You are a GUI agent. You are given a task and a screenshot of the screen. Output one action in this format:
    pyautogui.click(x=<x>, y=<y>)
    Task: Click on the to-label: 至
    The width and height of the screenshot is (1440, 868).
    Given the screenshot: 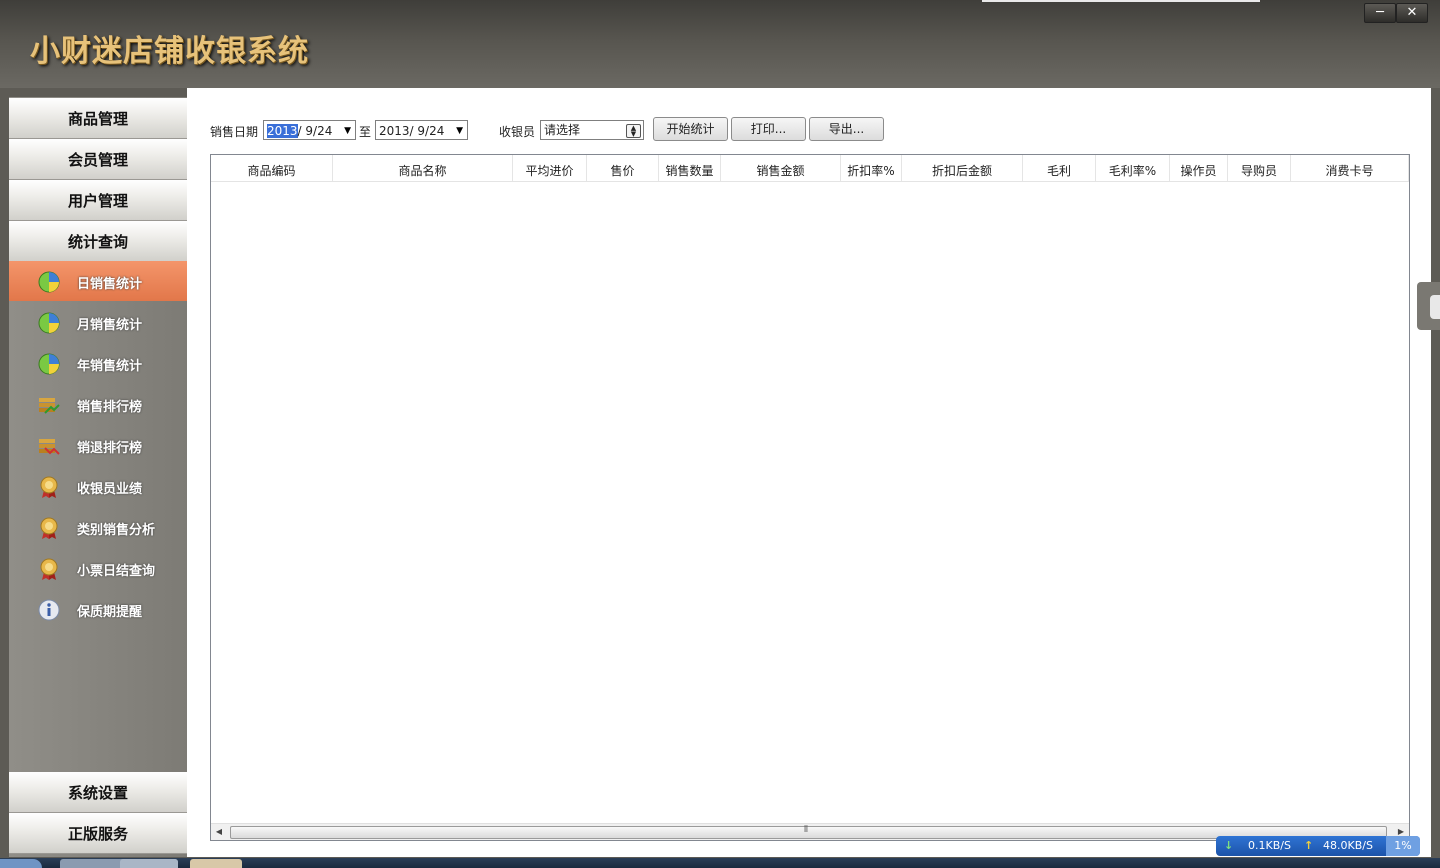 What is the action you would take?
    pyautogui.click(x=365, y=132)
    